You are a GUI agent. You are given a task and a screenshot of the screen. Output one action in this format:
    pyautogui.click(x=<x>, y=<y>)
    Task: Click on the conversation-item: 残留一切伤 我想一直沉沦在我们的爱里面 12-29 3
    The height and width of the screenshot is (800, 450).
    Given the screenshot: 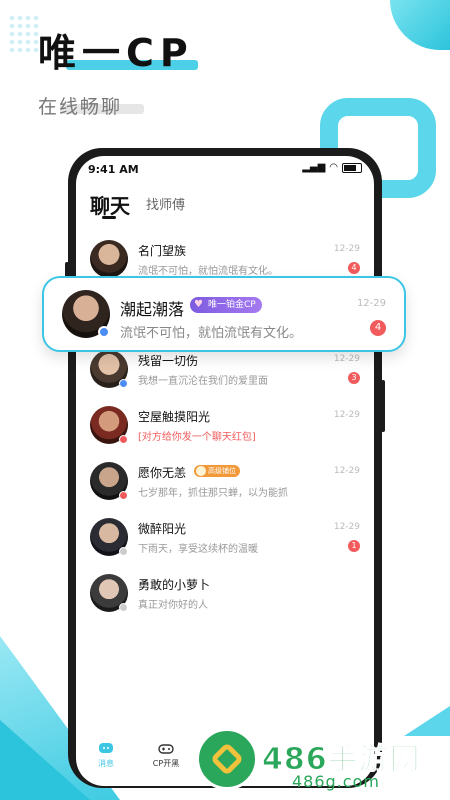 What is the action you would take?
    pyautogui.click(x=225, y=378)
    